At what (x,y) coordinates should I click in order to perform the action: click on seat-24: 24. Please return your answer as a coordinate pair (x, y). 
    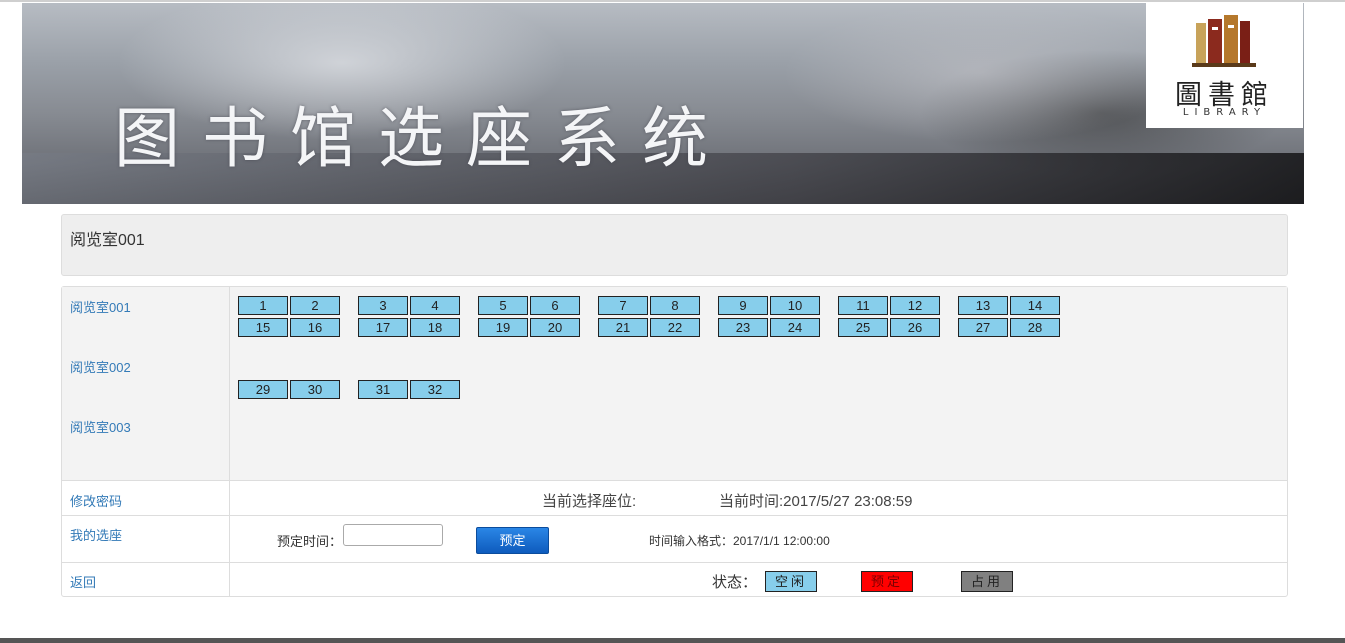
    Looking at the image, I should click on (795, 327).